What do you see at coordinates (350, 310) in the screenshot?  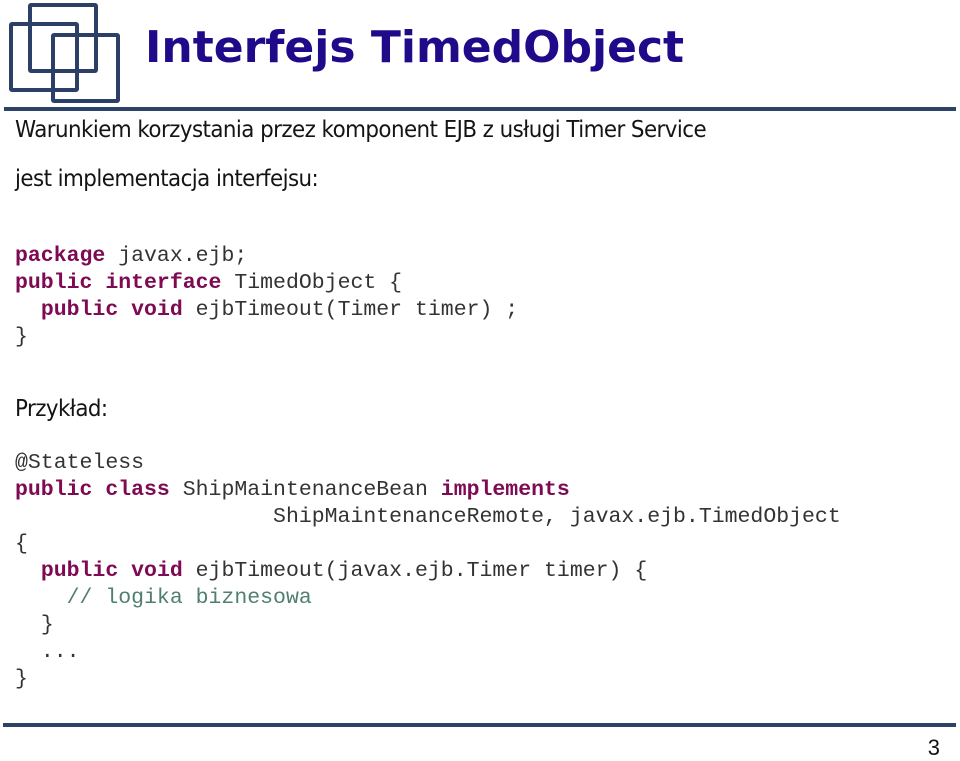 I see `code-text: ejbTimeout(Timer timer) ;` at bounding box center [350, 310].